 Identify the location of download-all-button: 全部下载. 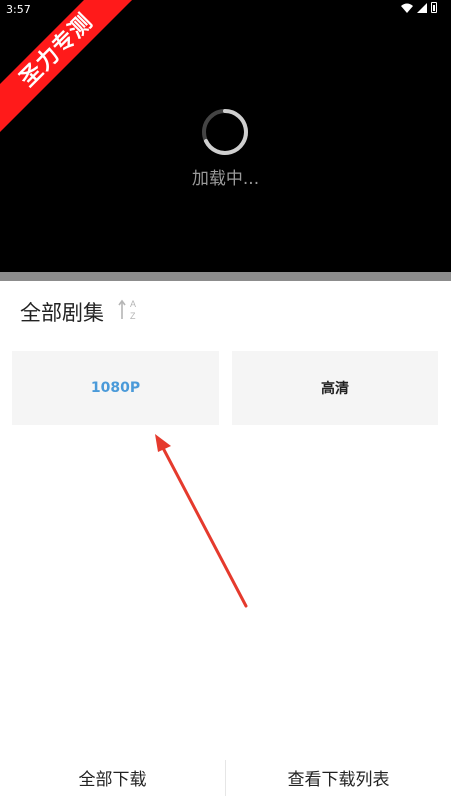
(112, 777).